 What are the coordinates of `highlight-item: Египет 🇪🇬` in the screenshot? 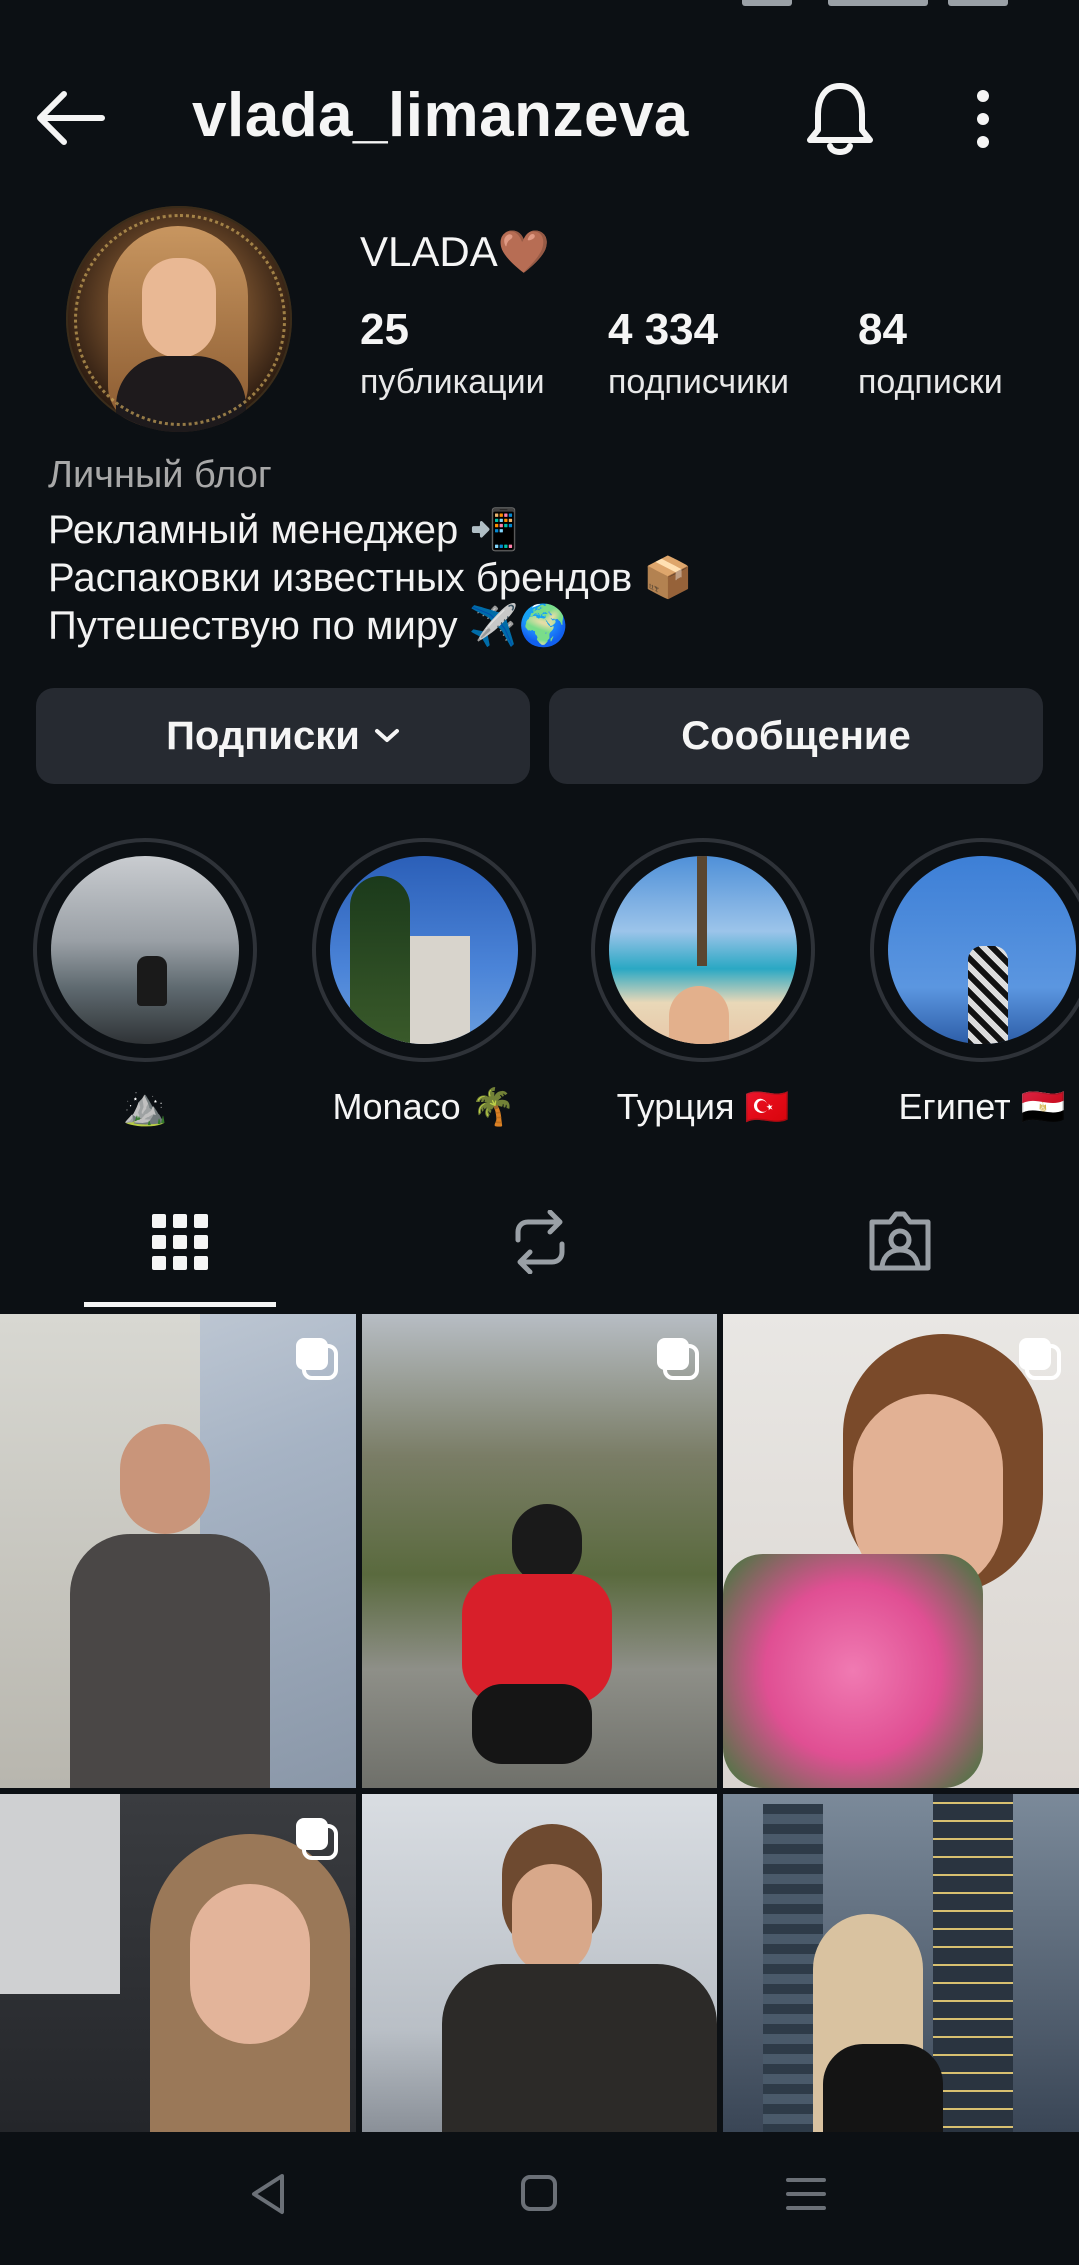 It's located at (974, 983).